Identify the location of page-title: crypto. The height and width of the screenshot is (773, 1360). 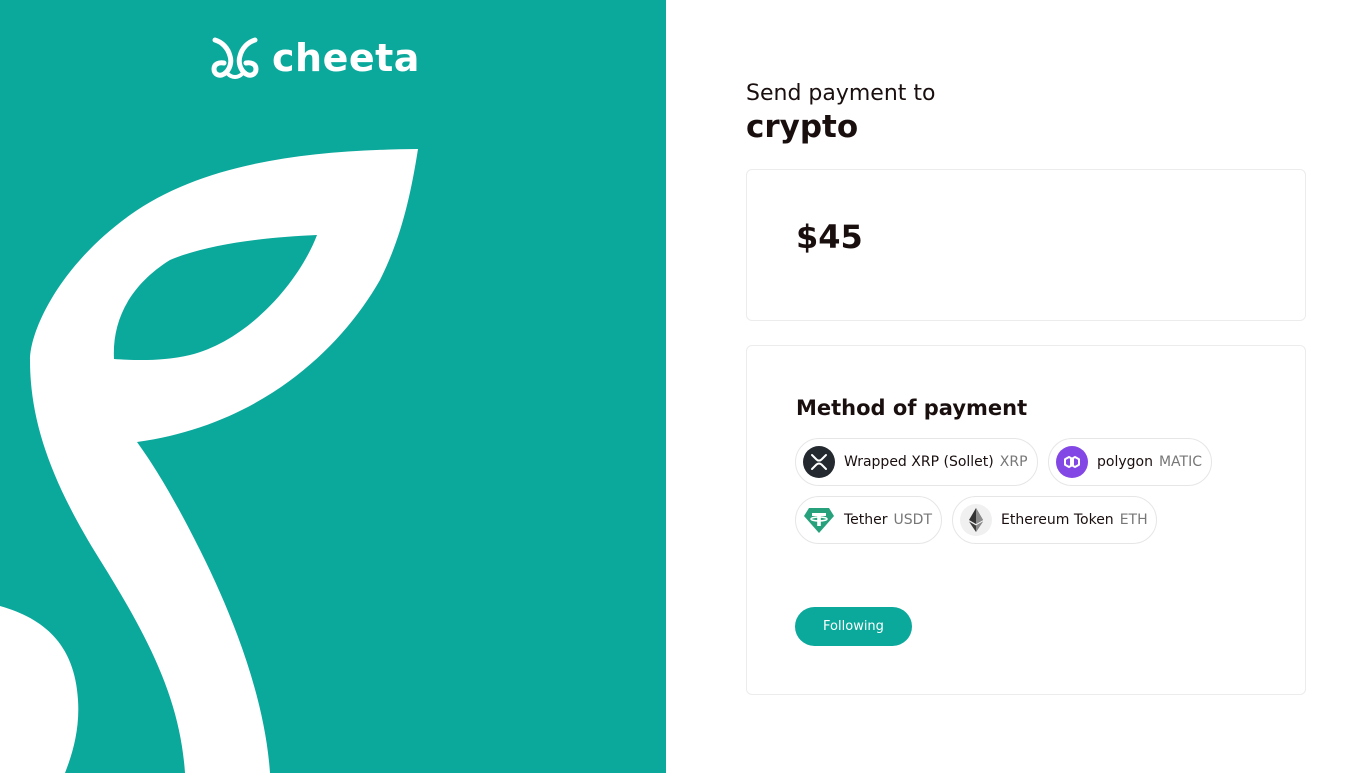
(802, 127).